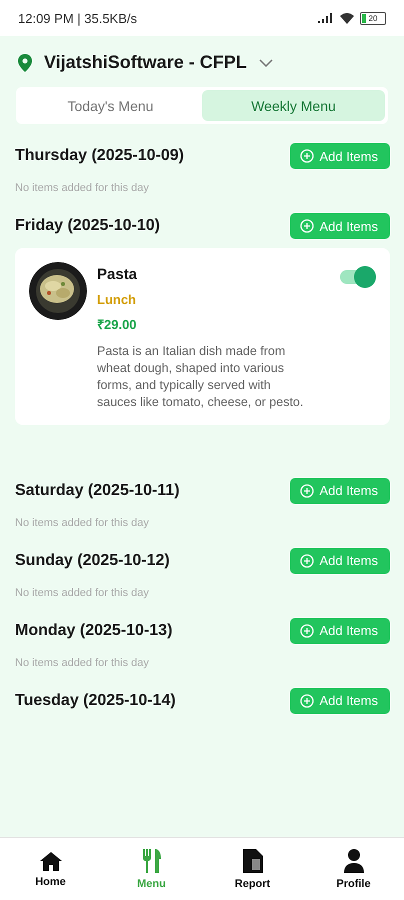 Image resolution: width=404 pixels, height=900 pixels. I want to click on status-time: 12:09 PM | 35.5KB/s, so click(77, 18).